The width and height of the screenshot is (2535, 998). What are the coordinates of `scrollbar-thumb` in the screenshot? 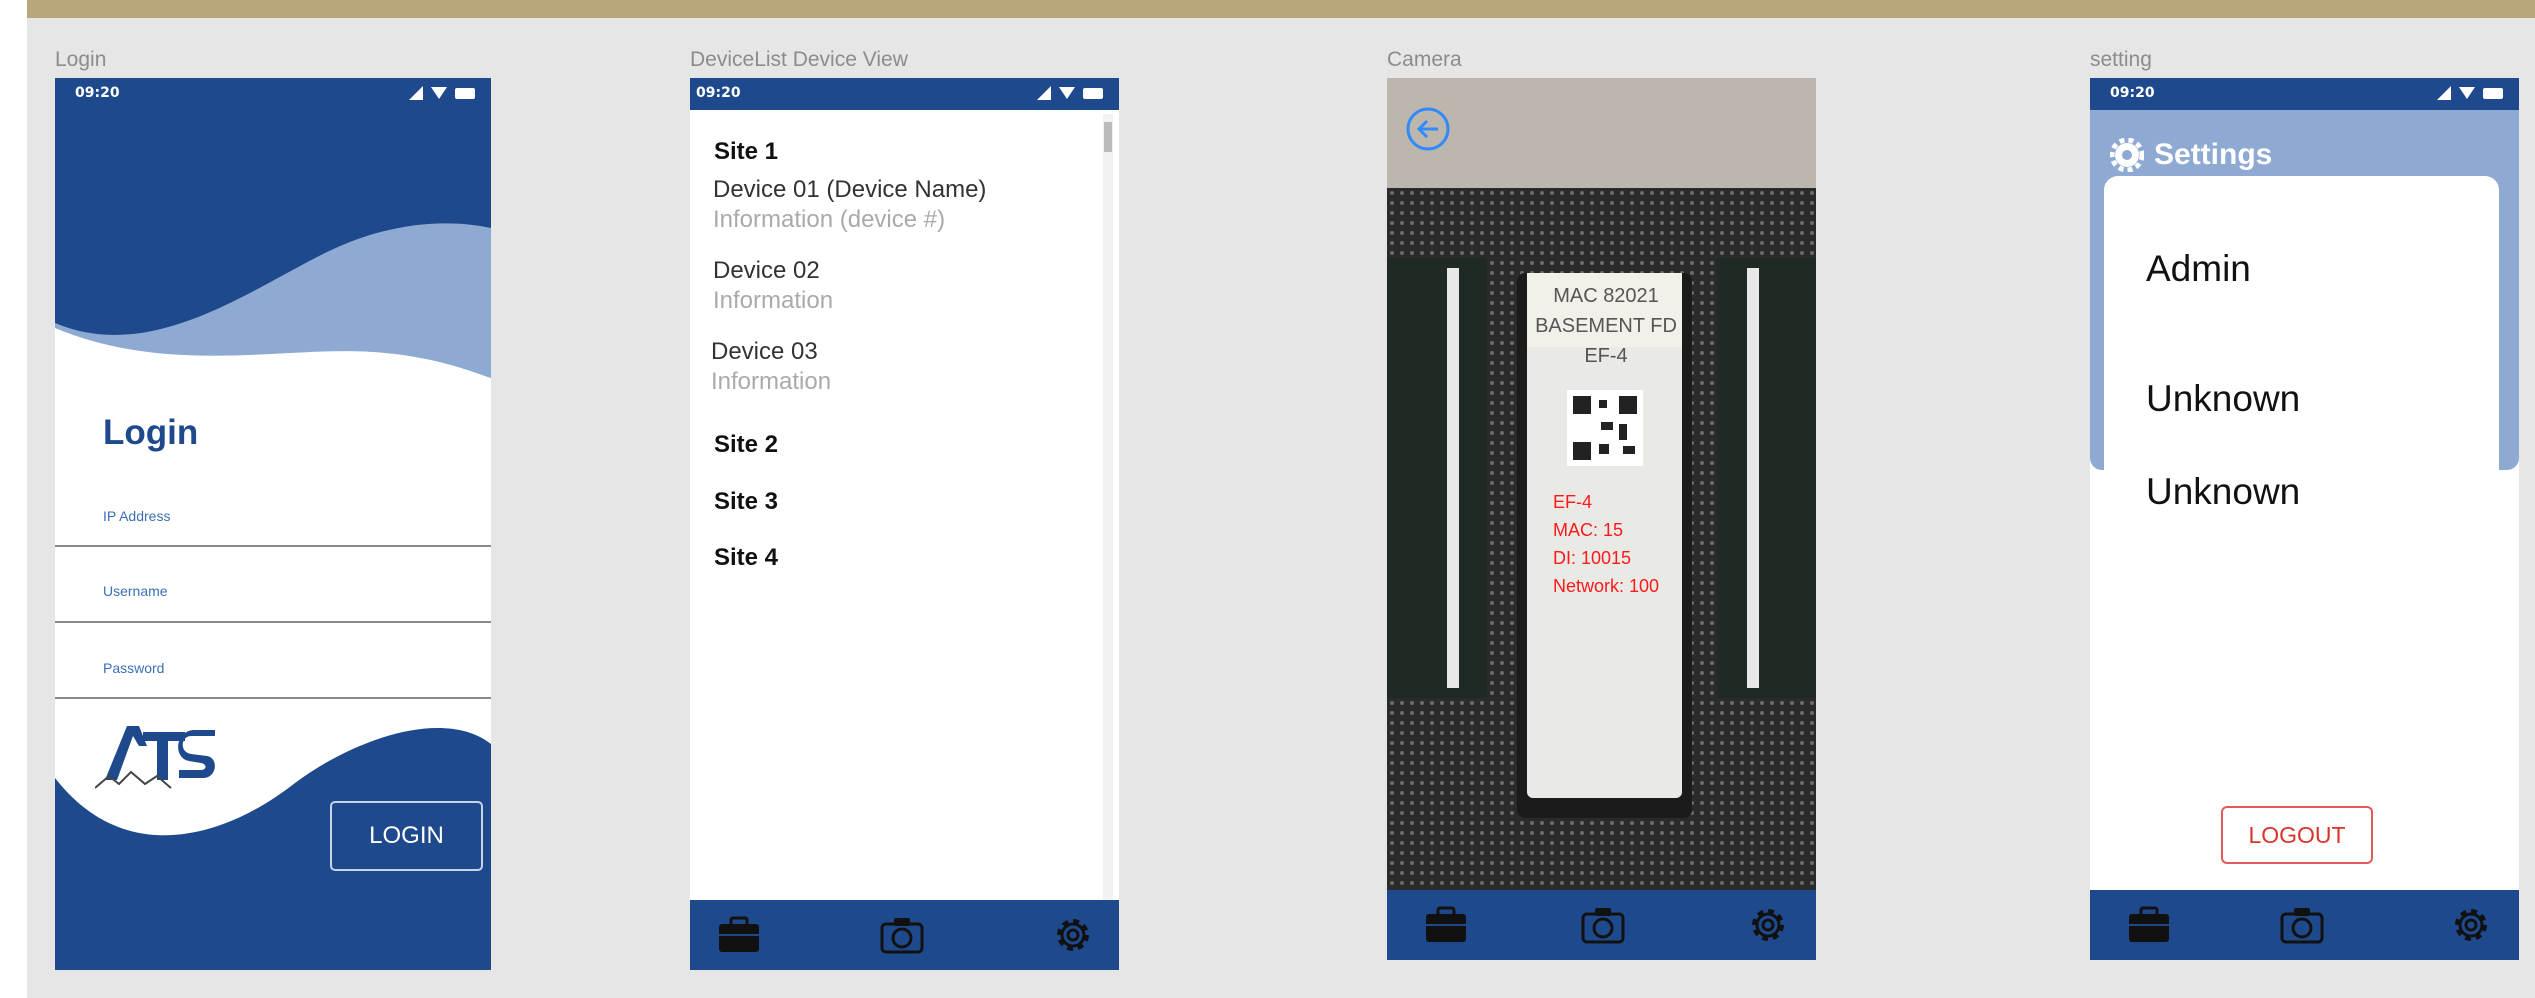 It's located at (1108, 137).